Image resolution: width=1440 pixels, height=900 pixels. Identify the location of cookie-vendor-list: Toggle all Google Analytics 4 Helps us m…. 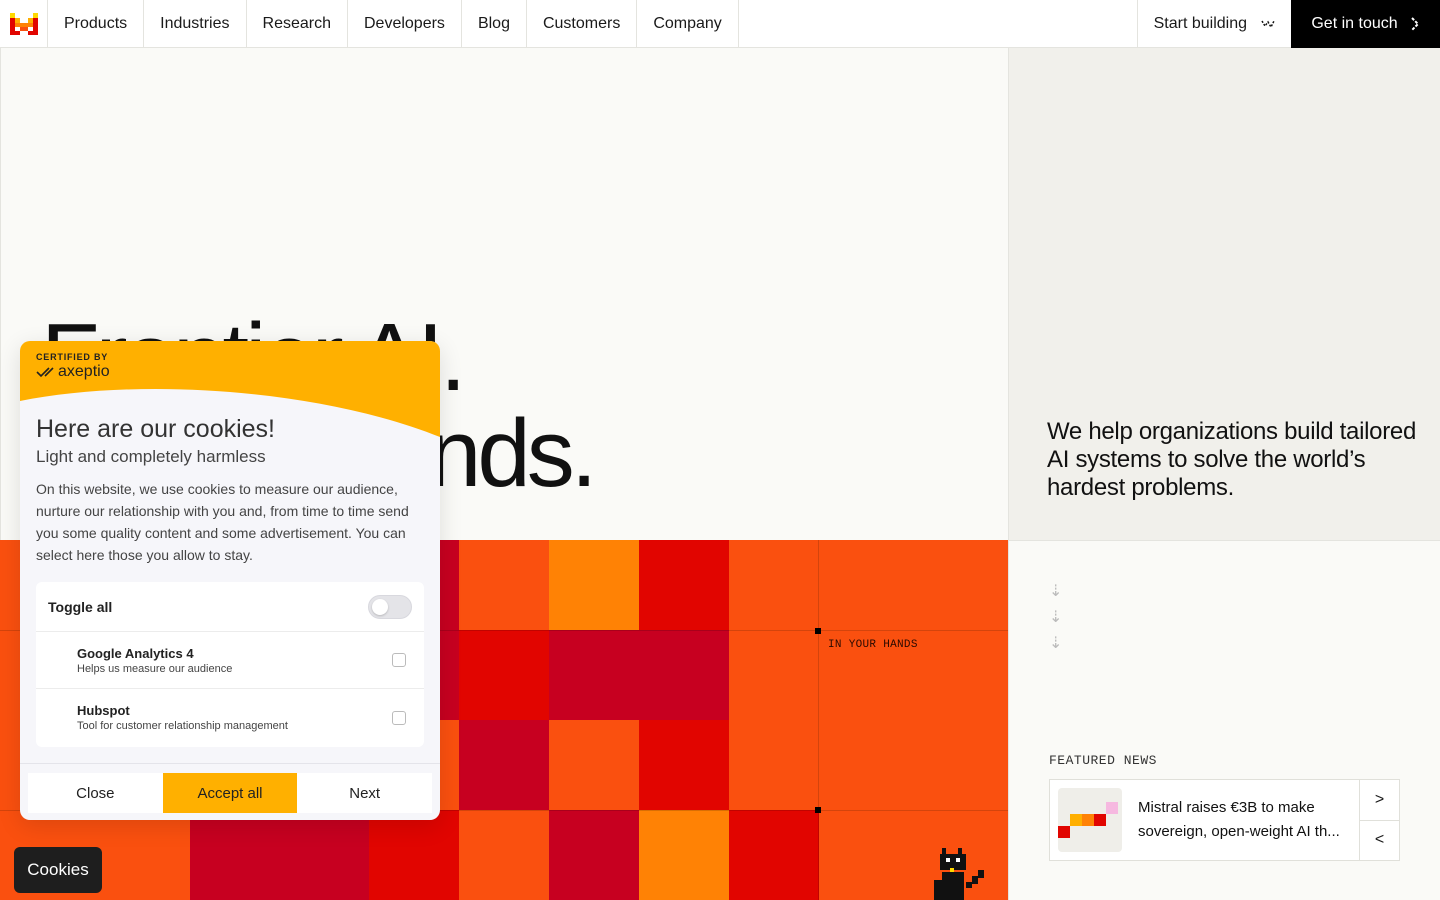
(230, 664).